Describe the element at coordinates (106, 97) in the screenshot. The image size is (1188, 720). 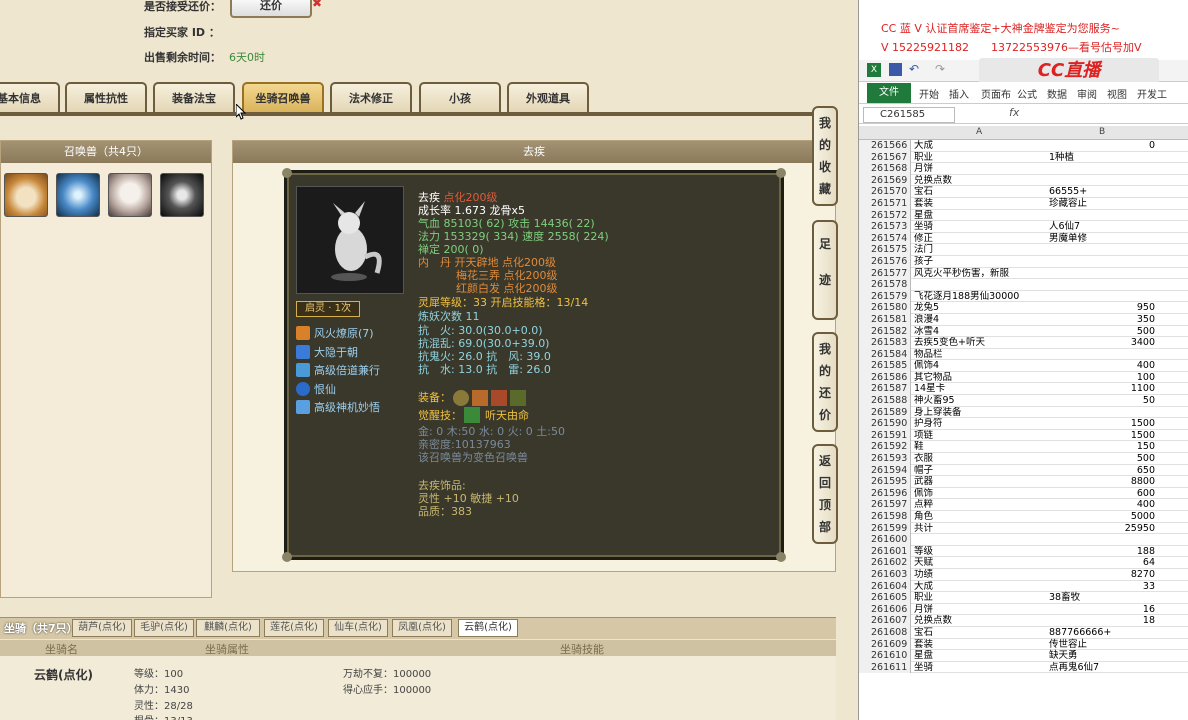
I see `tab-attributes: 属性抗性` at that location.